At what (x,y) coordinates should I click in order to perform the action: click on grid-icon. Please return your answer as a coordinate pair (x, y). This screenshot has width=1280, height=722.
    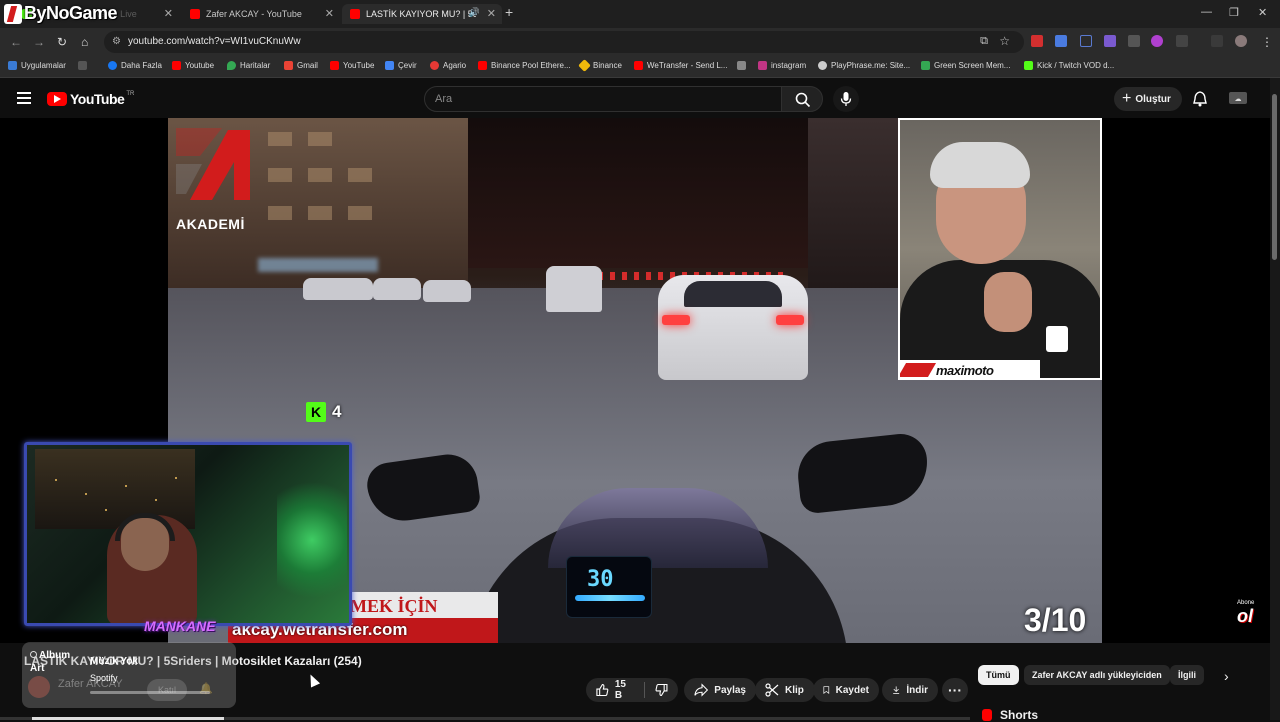
    Looking at the image, I should click on (82, 65).